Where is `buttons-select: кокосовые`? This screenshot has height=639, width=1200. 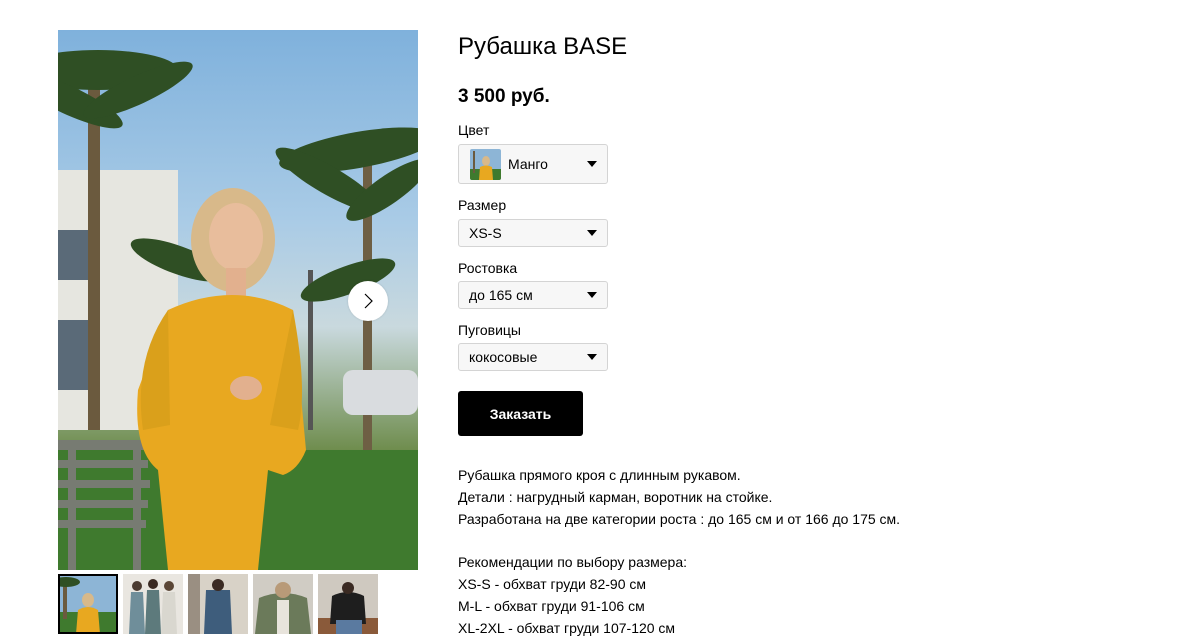
buttons-select: кокосовые is located at coordinates (533, 357).